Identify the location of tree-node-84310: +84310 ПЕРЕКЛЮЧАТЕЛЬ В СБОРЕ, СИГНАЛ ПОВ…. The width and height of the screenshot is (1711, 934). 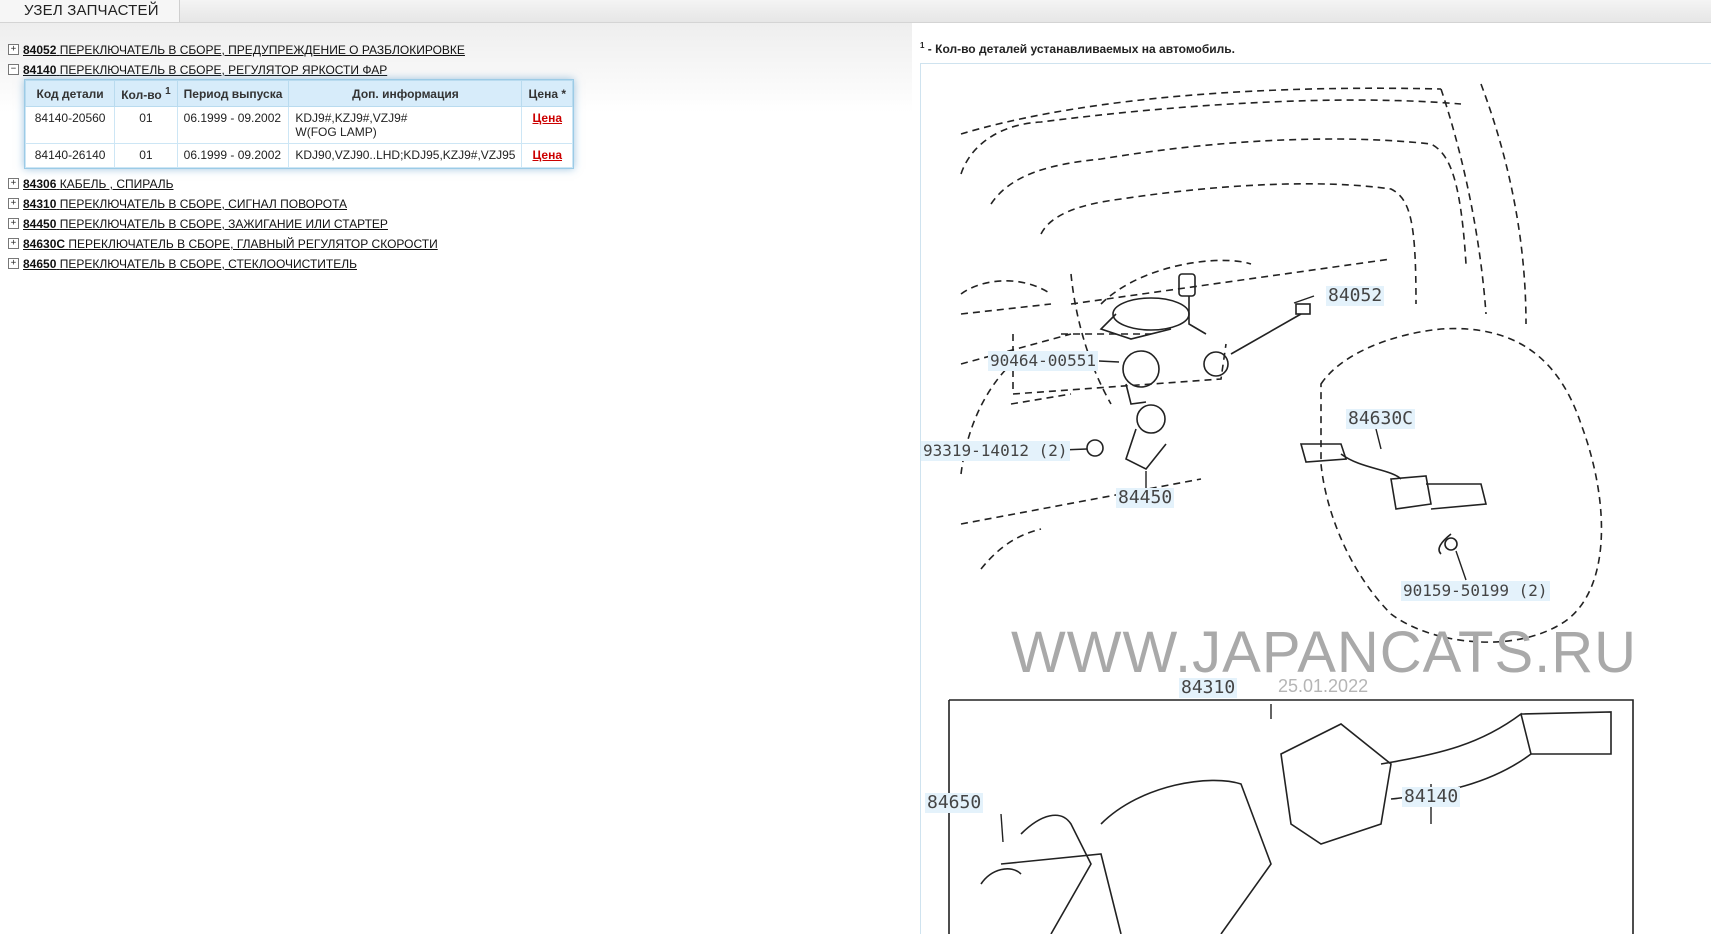
(458, 204).